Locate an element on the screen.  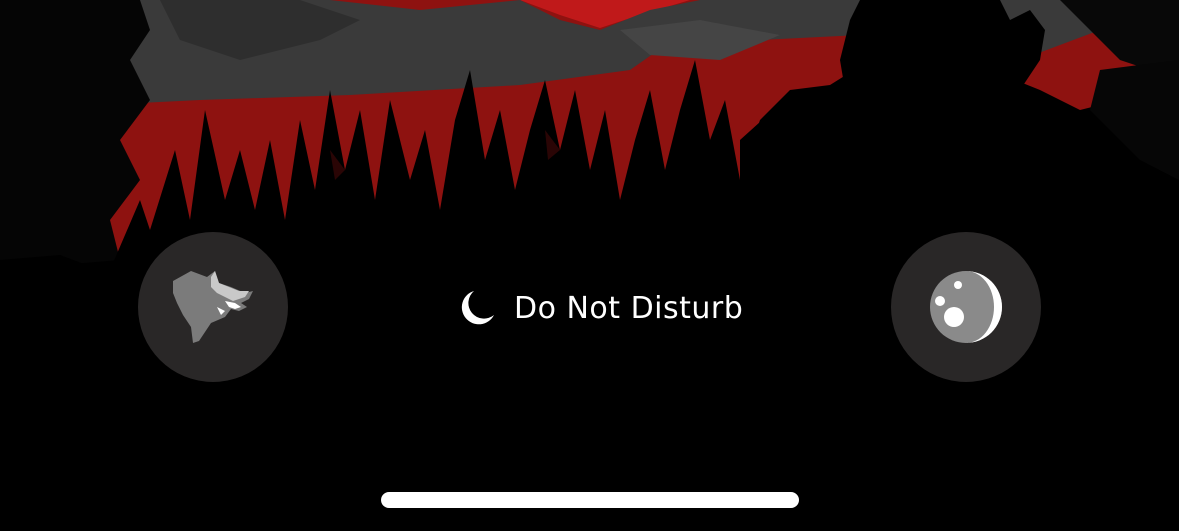
shortcut-button-right is located at coordinates (966, 307).